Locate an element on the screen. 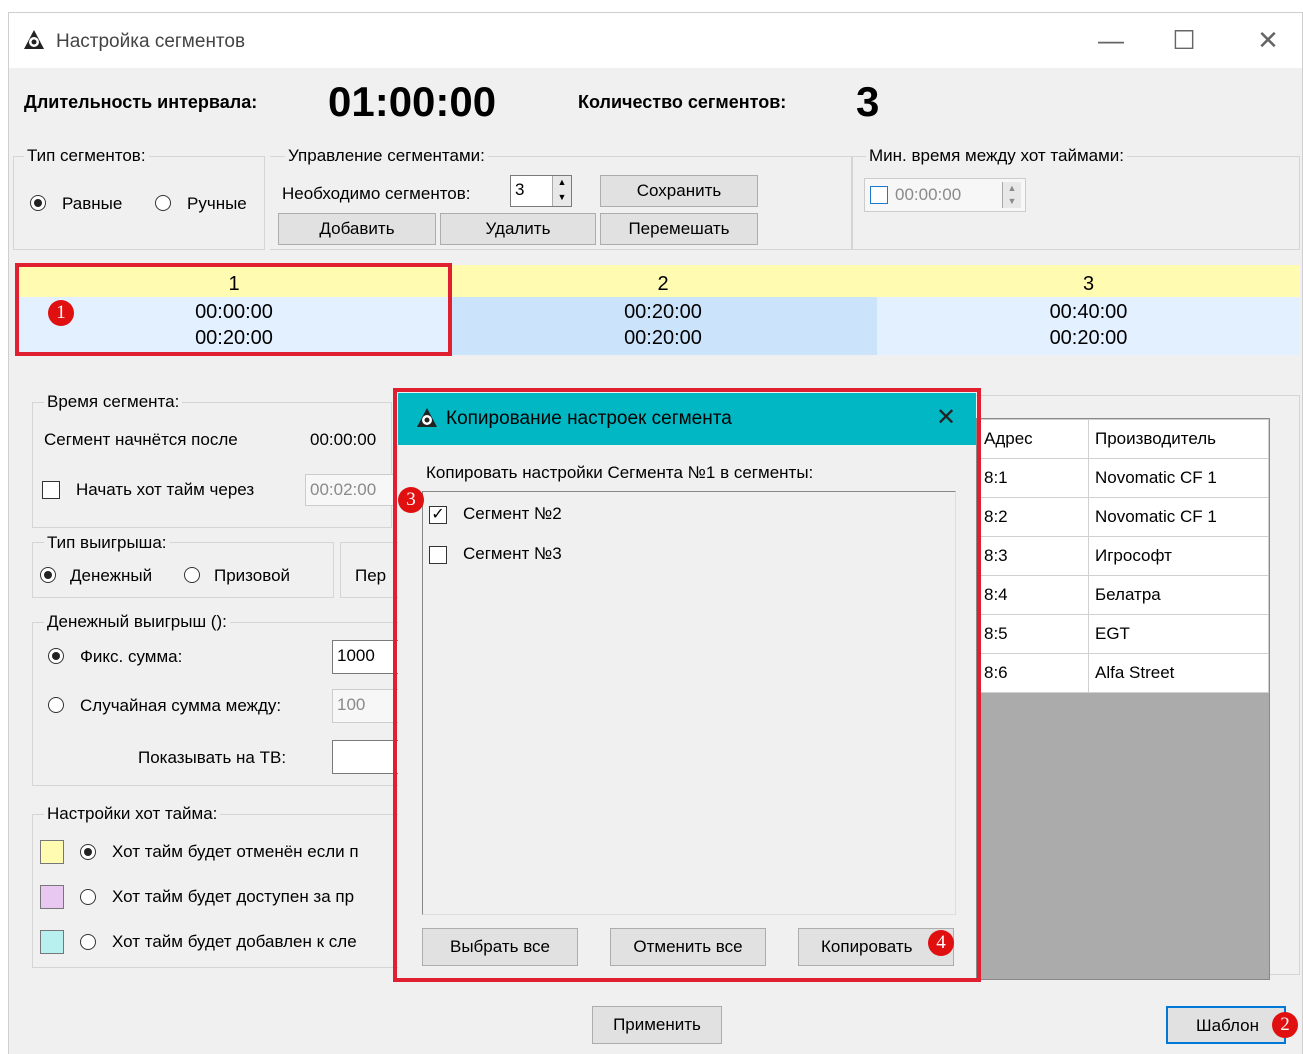 This screenshot has width=1303, height=1054. hot-start-input: 00:02:00 is located at coordinates (350, 490).